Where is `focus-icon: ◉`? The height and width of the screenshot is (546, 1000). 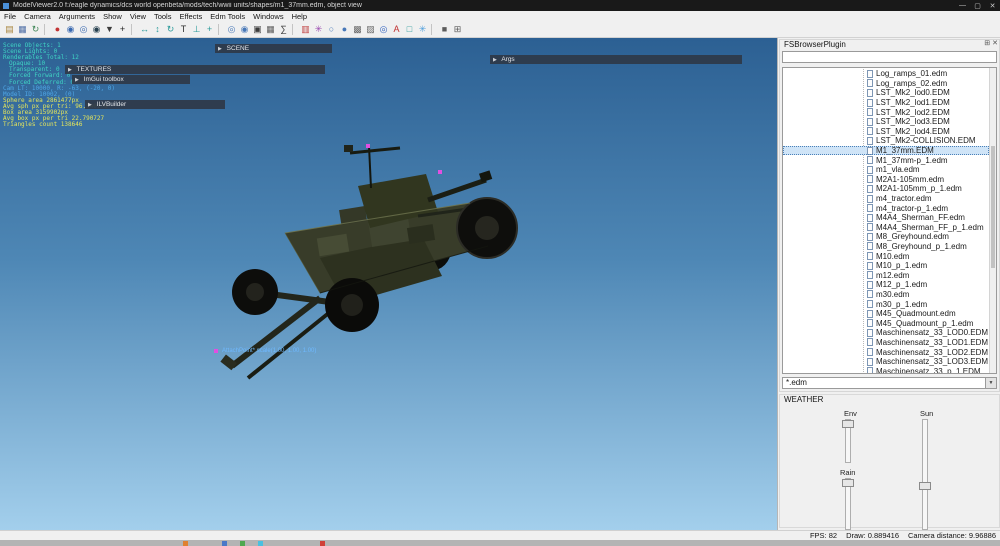 focus-icon: ◉ is located at coordinates (244, 29).